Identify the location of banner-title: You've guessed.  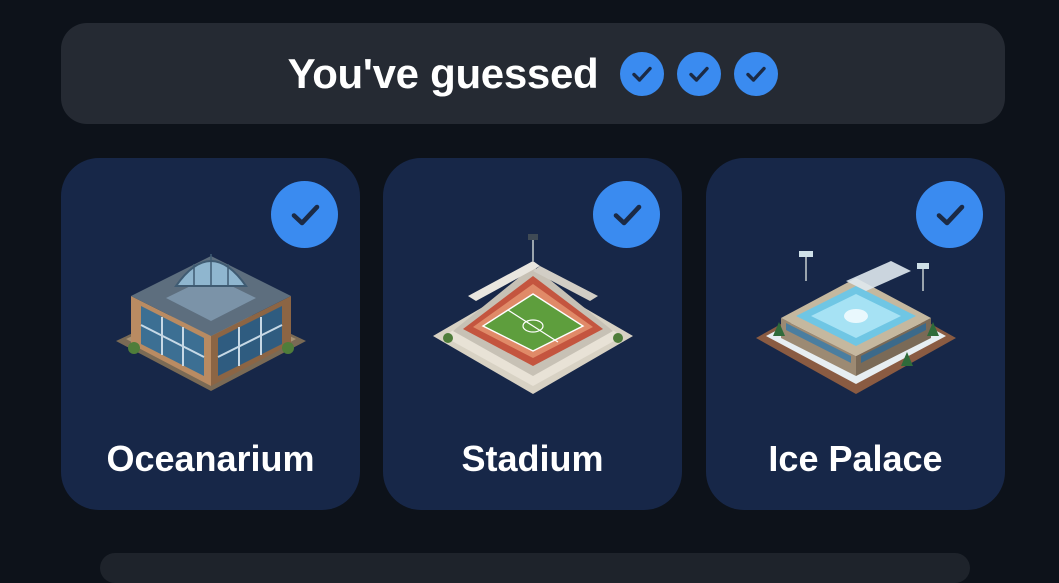
(443, 73).